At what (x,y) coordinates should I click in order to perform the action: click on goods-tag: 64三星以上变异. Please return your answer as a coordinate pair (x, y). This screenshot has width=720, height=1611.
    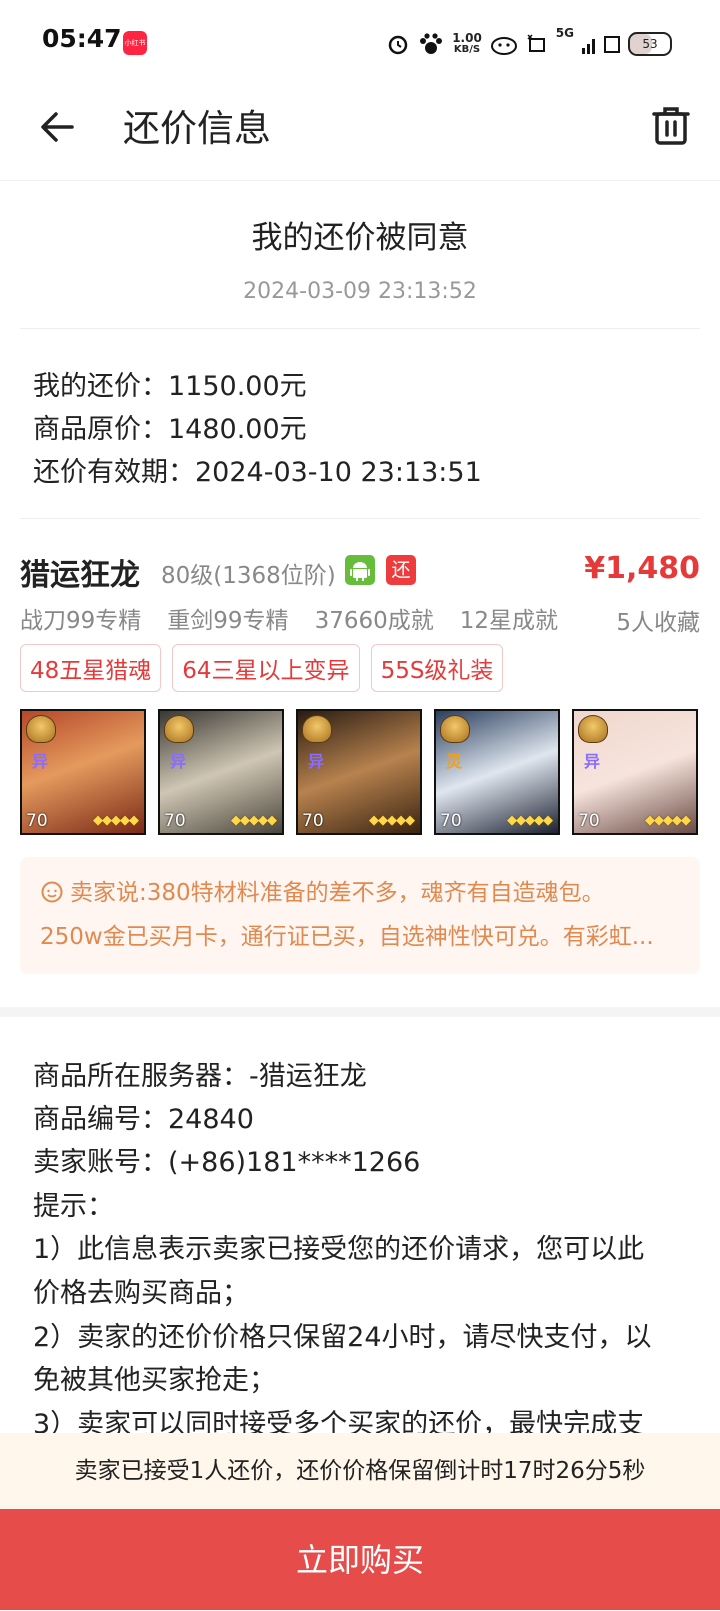
    Looking at the image, I should click on (266, 668).